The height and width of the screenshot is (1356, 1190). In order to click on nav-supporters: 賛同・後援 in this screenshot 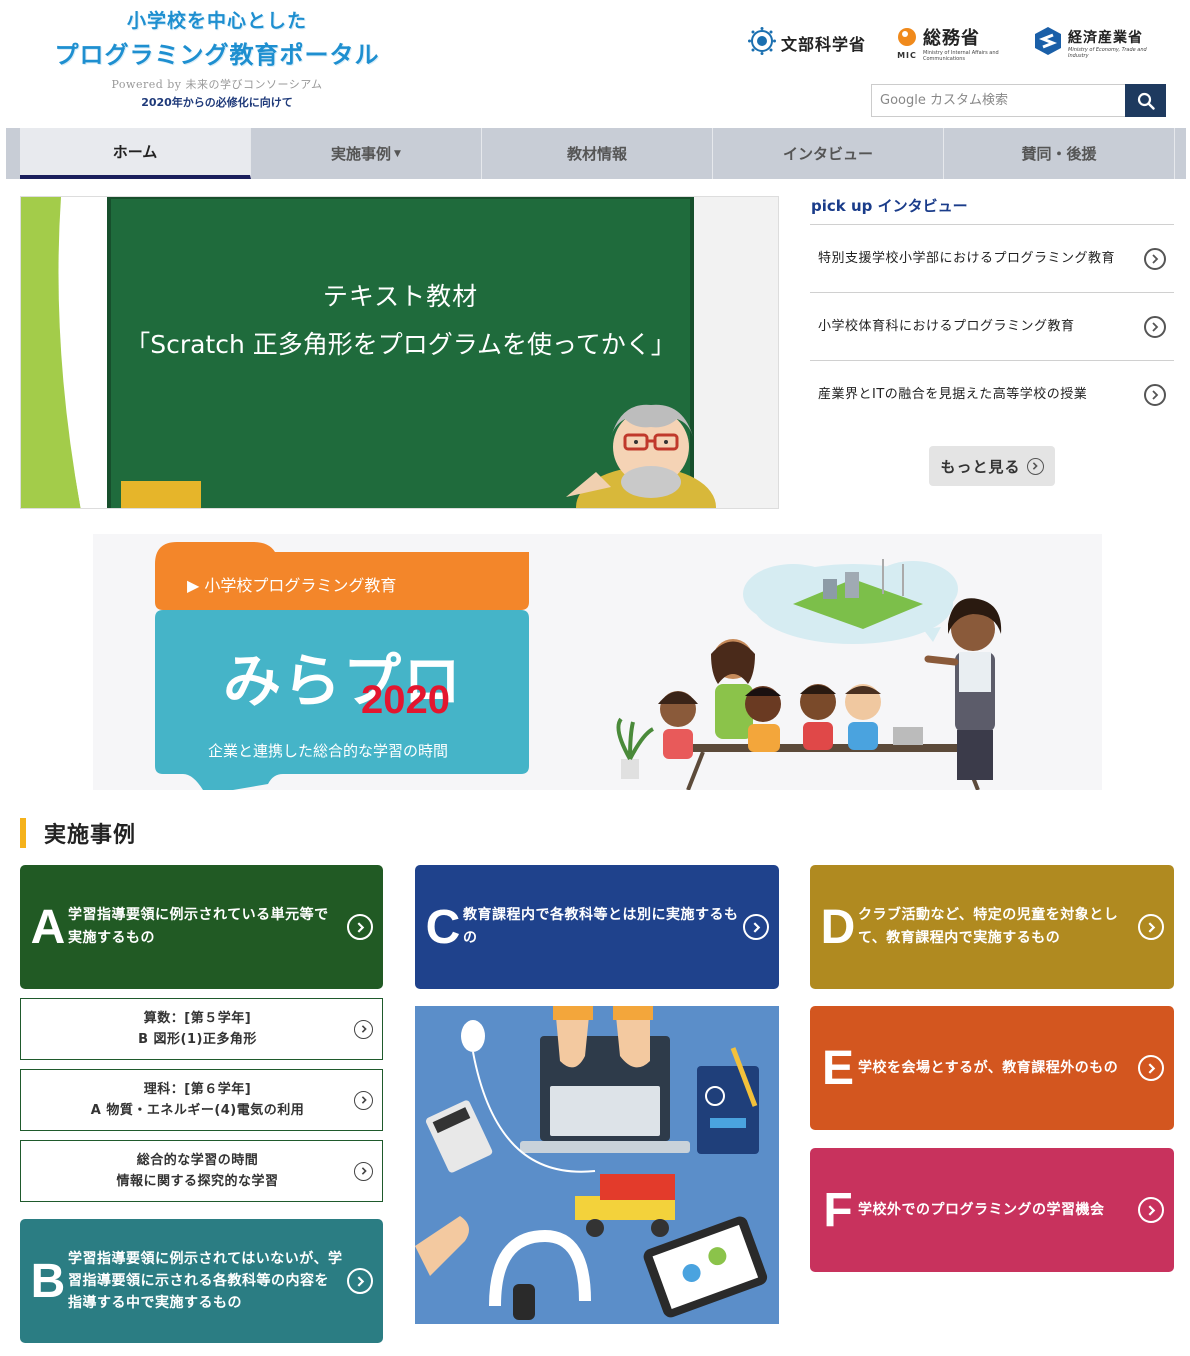, I will do `click(1059, 153)`.